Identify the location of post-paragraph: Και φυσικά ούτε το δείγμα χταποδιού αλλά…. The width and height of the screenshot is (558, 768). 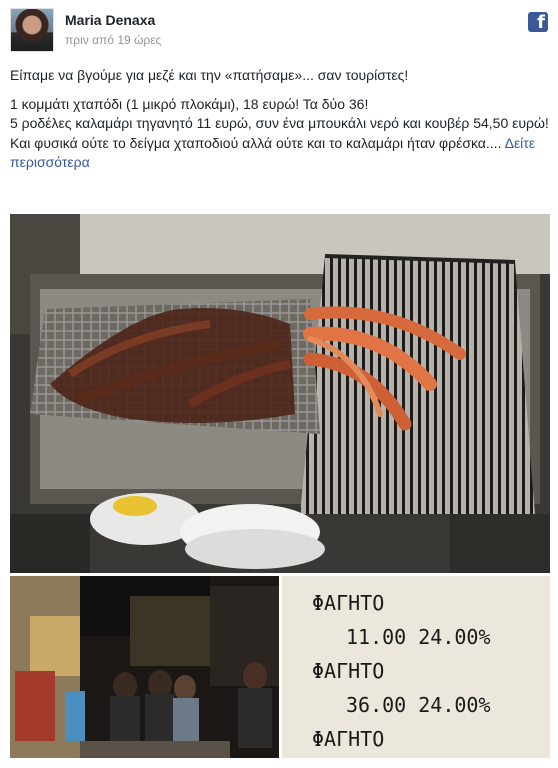
(280, 153).